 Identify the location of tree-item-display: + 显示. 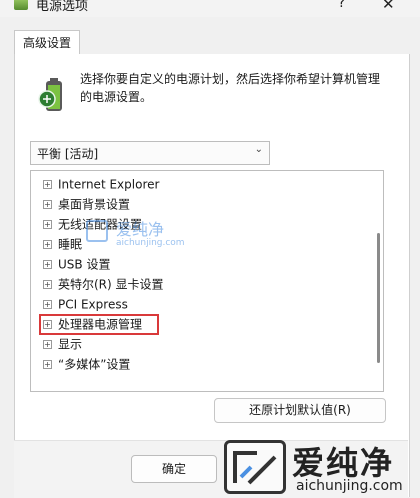
(62, 344).